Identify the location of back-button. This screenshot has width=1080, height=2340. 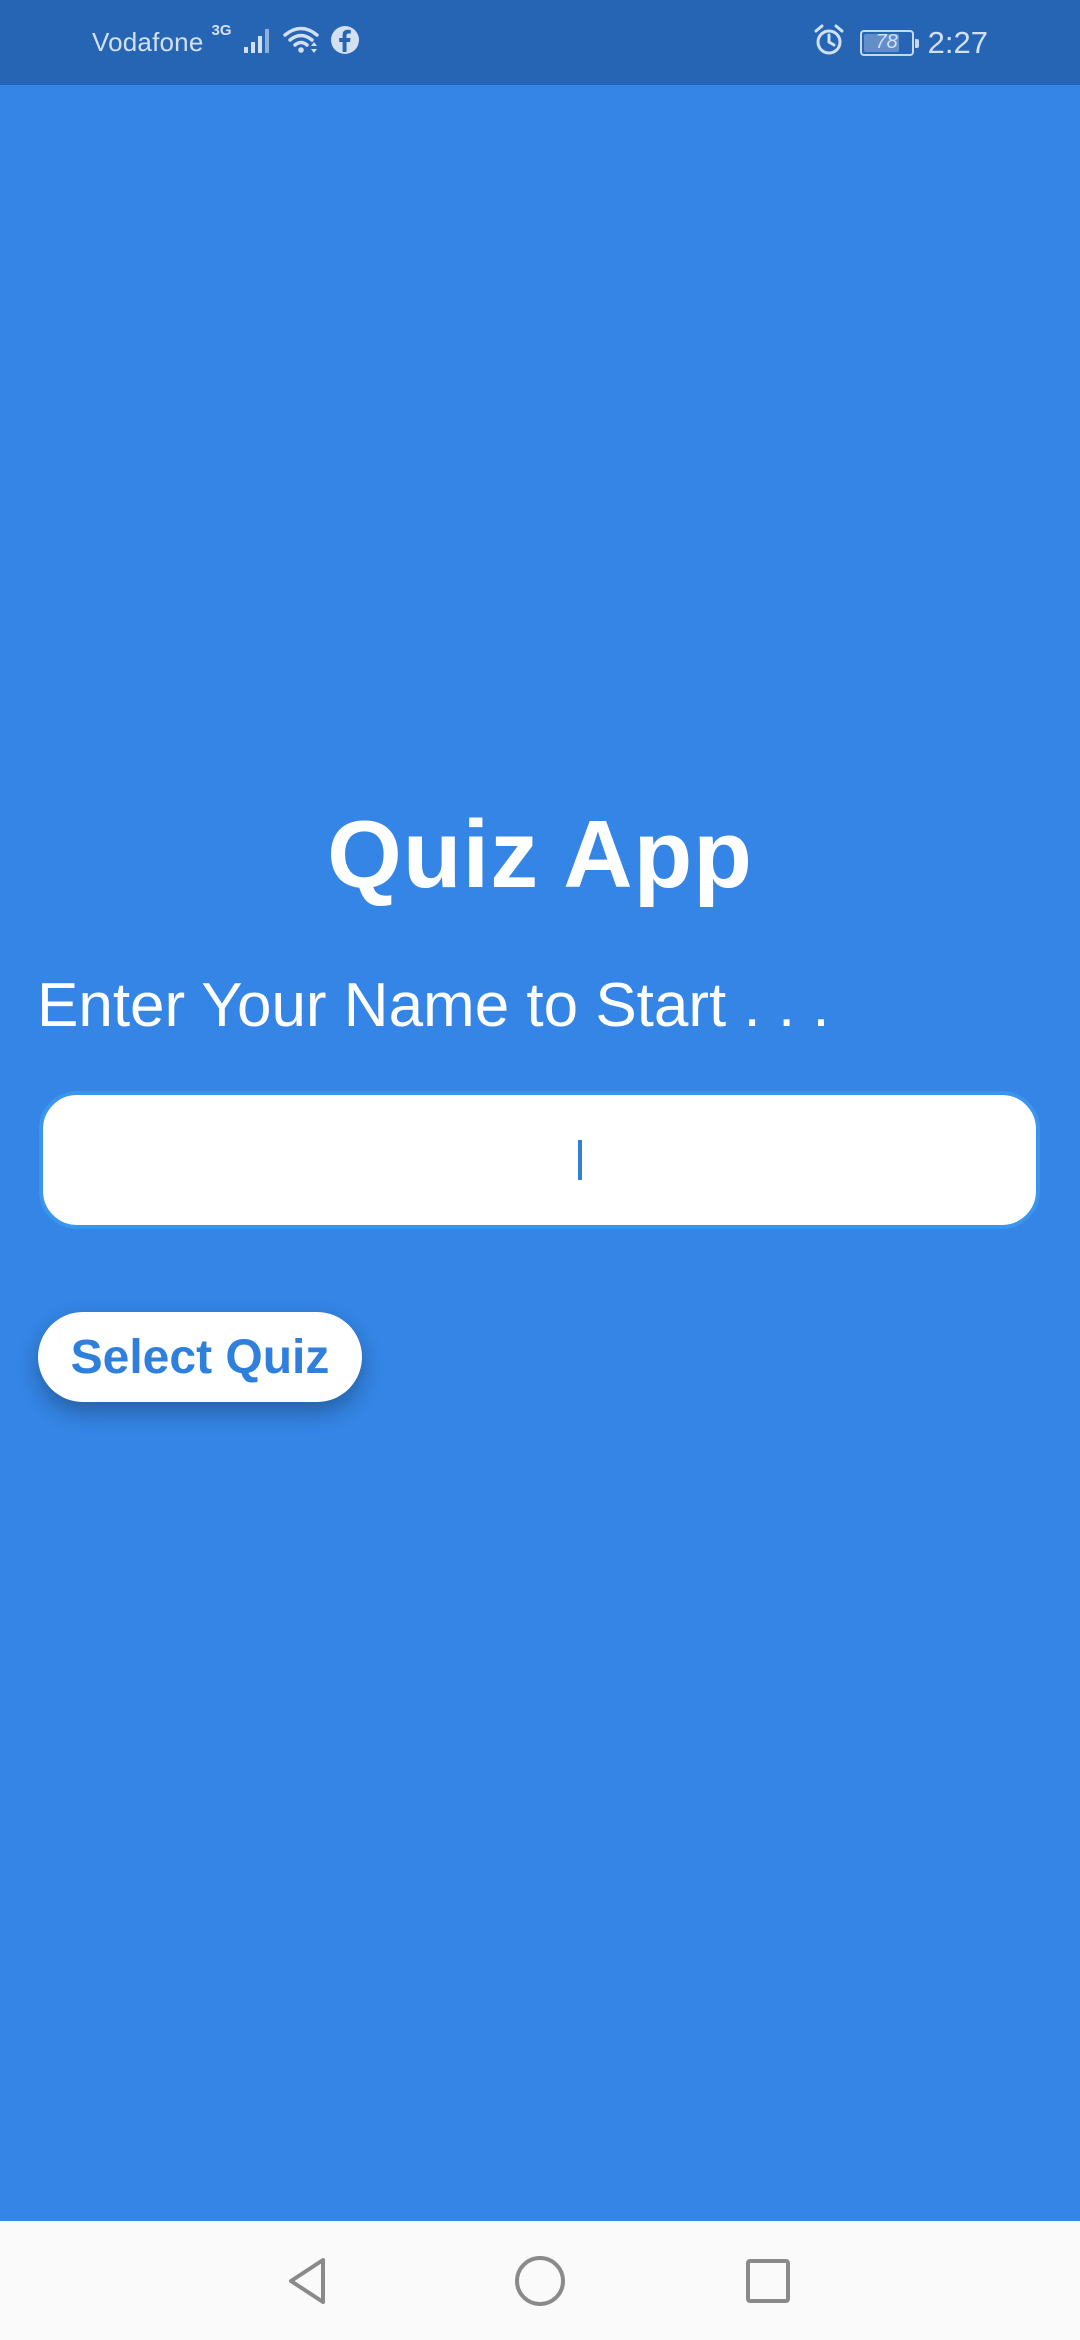
(308, 2281).